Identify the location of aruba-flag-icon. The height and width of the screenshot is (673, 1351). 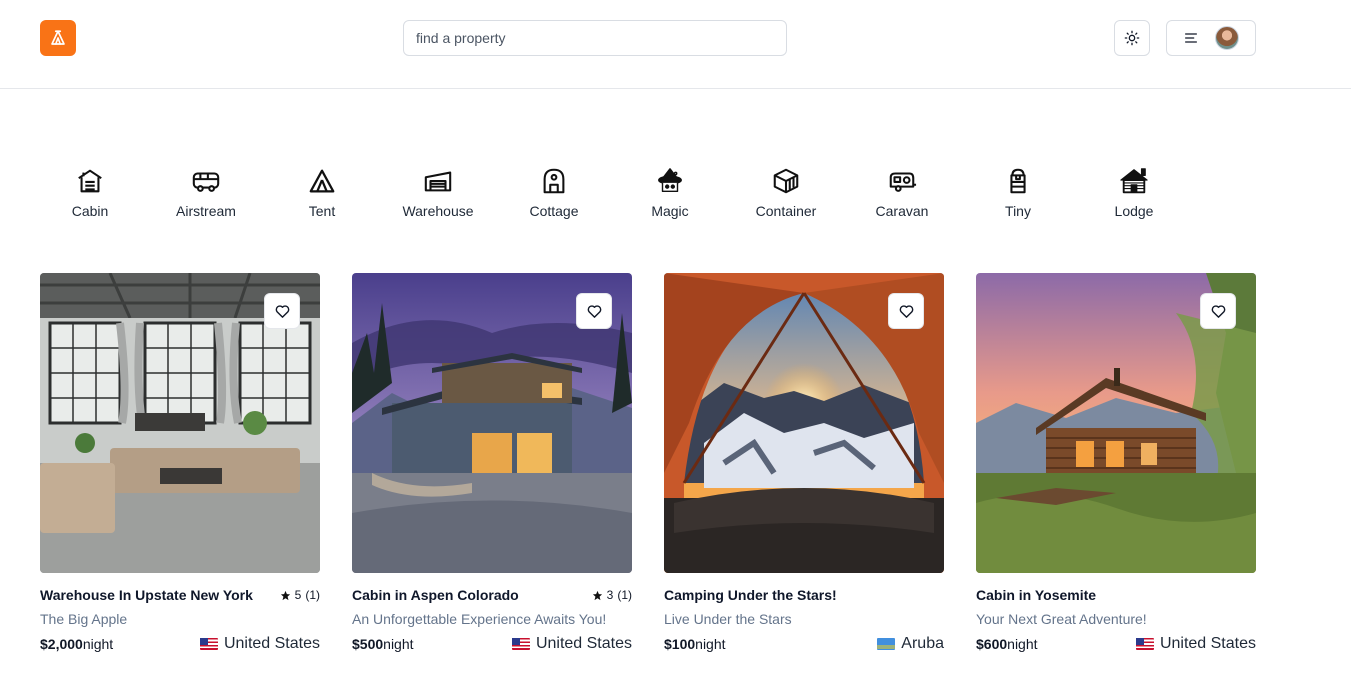
(886, 644).